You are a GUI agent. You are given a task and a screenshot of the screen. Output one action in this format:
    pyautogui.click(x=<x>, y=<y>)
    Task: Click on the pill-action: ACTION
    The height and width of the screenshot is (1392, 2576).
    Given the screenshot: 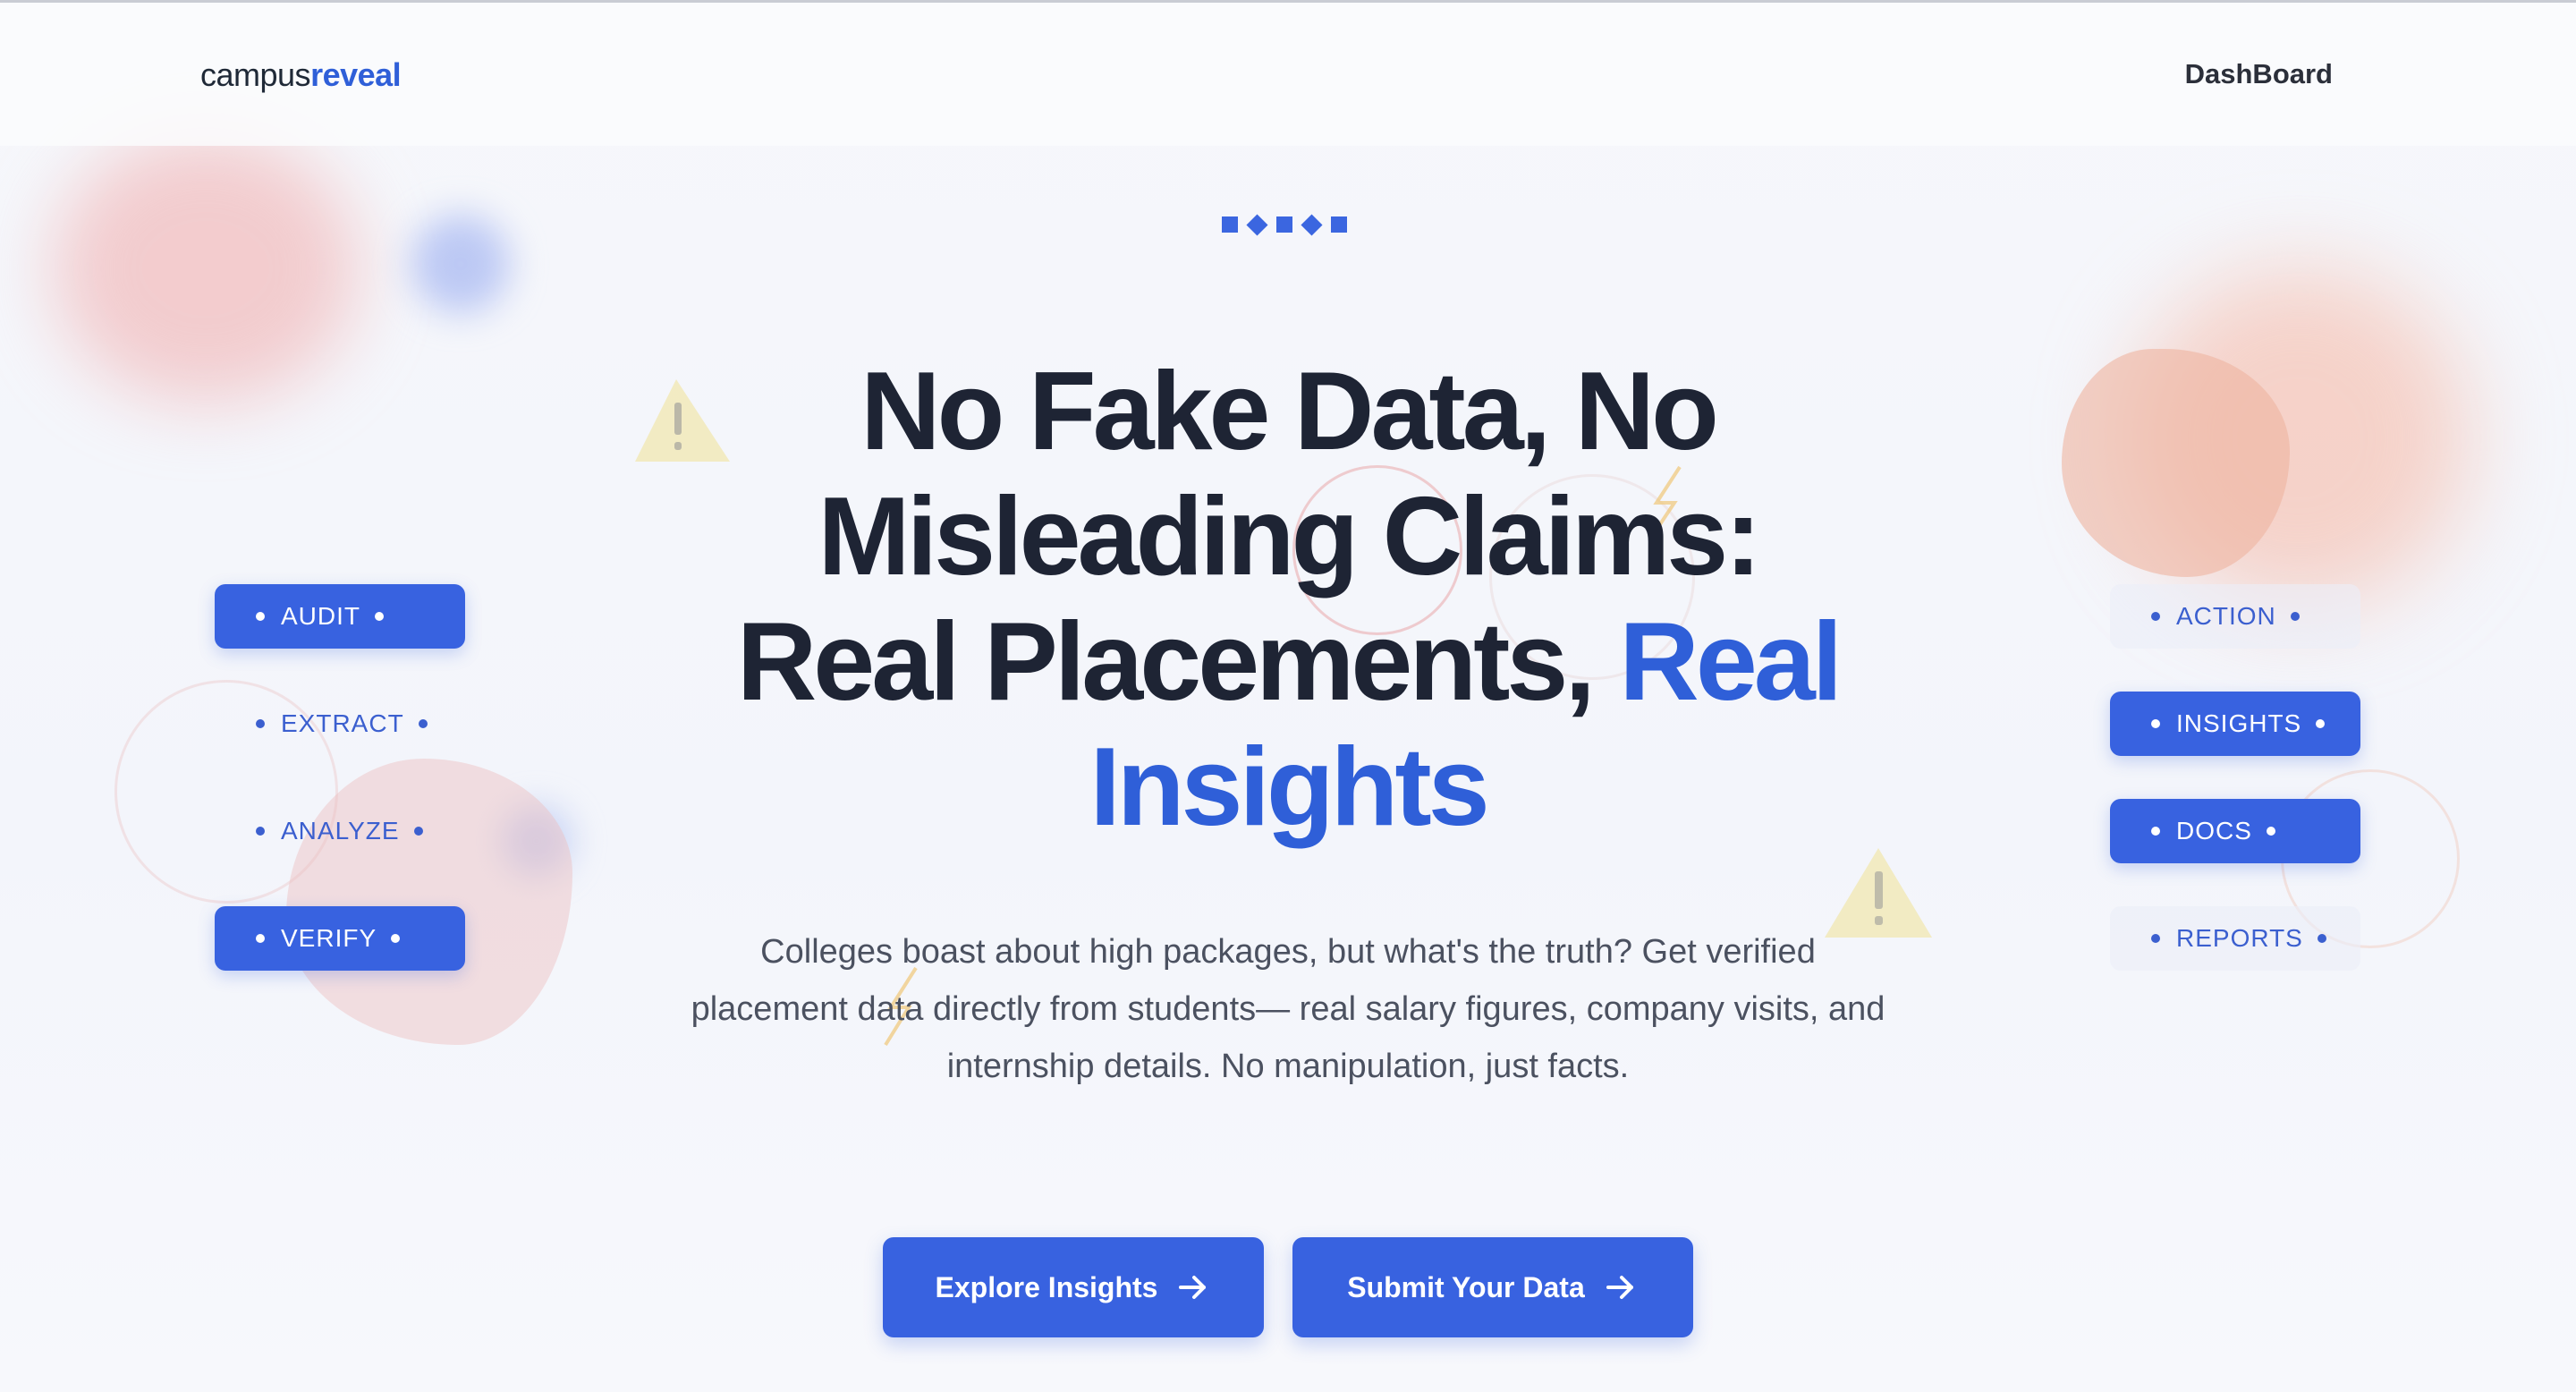 What is the action you would take?
    pyautogui.click(x=2235, y=616)
    